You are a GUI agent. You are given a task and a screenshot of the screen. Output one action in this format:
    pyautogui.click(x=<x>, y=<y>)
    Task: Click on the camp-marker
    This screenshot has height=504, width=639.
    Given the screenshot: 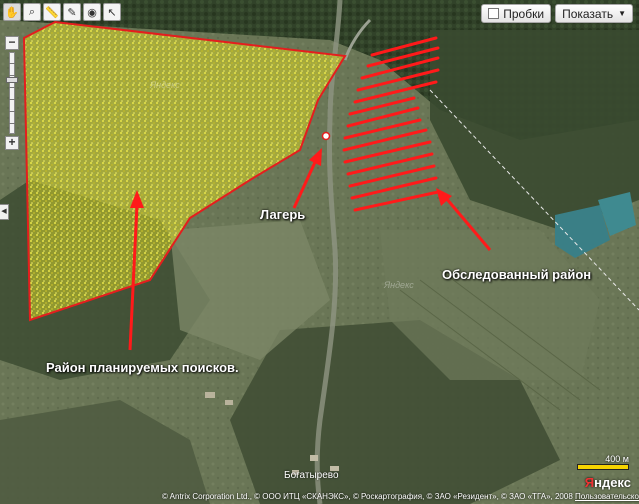 What is the action you would take?
    pyautogui.click(x=326, y=136)
    